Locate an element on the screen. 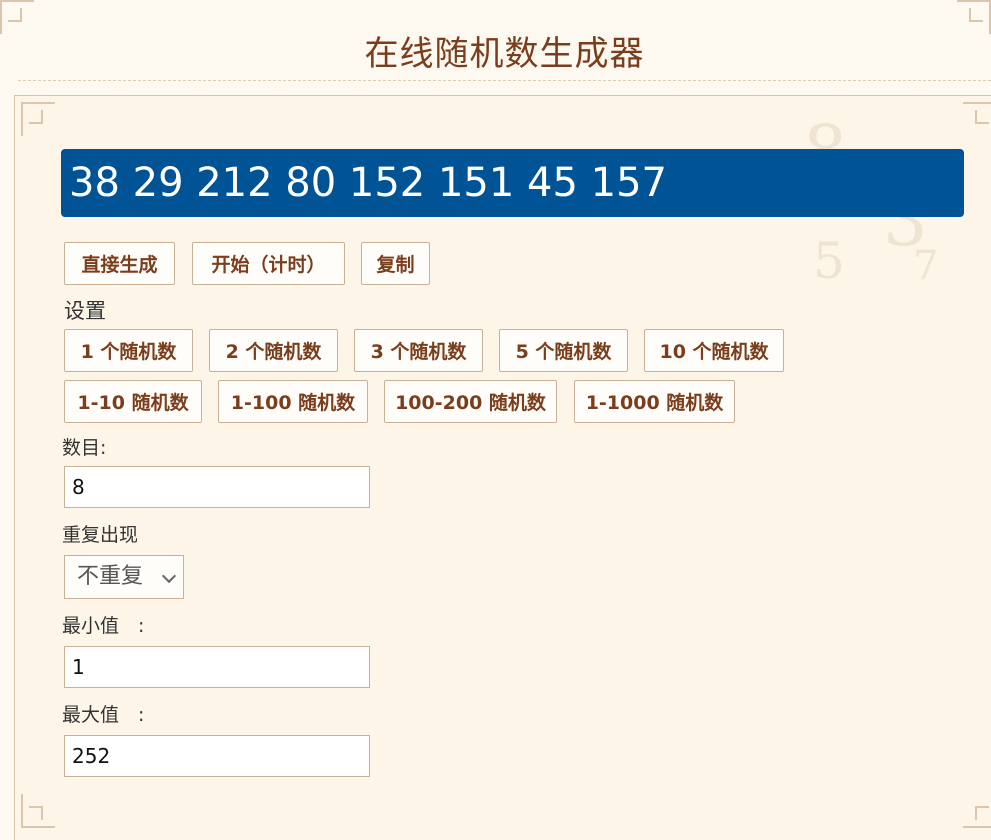 This screenshot has width=991, height=840. preset-count-2-button: 2 个随机数 is located at coordinates (273, 350).